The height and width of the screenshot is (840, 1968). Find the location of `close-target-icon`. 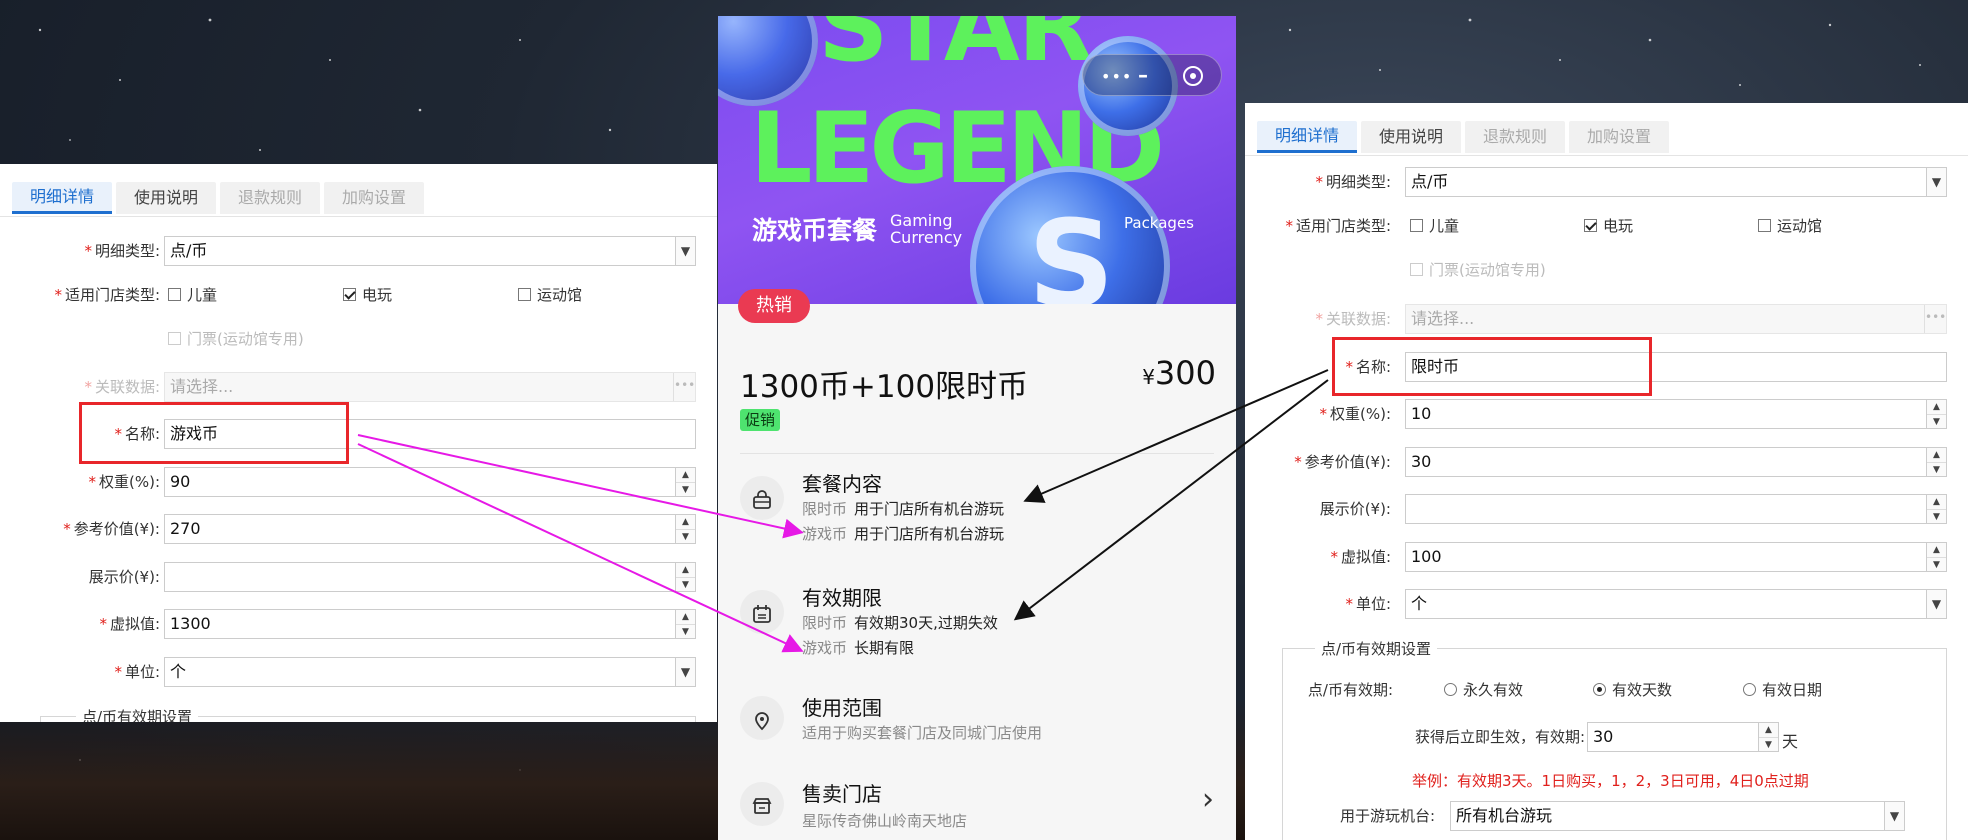

close-target-icon is located at coordinates (1193, 76).